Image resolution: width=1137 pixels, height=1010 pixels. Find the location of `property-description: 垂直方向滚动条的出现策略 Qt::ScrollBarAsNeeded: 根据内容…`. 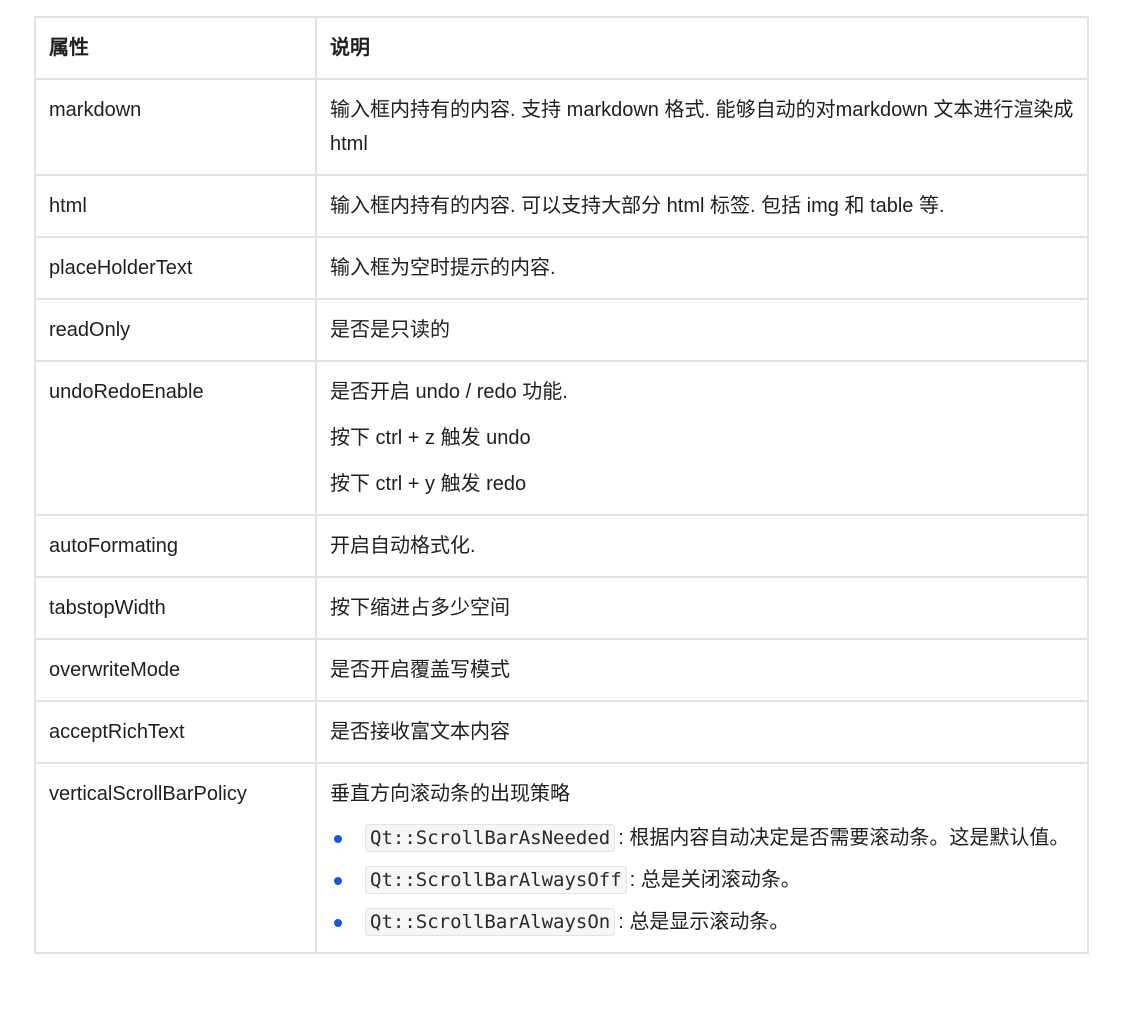

property-description: 垂直方向滚动条的出现策略 Qt::ScrollBarAsNeeded: 根据内容… is located at coordinates (702, 858).